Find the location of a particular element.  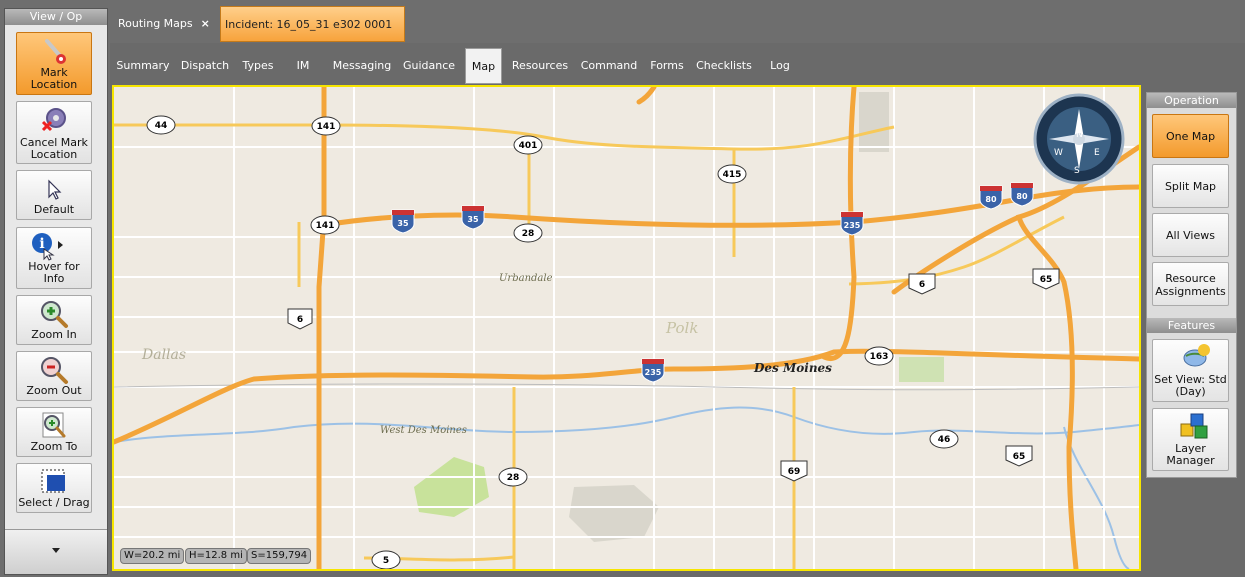

more-tools-button is located at coordinates (56, 551).